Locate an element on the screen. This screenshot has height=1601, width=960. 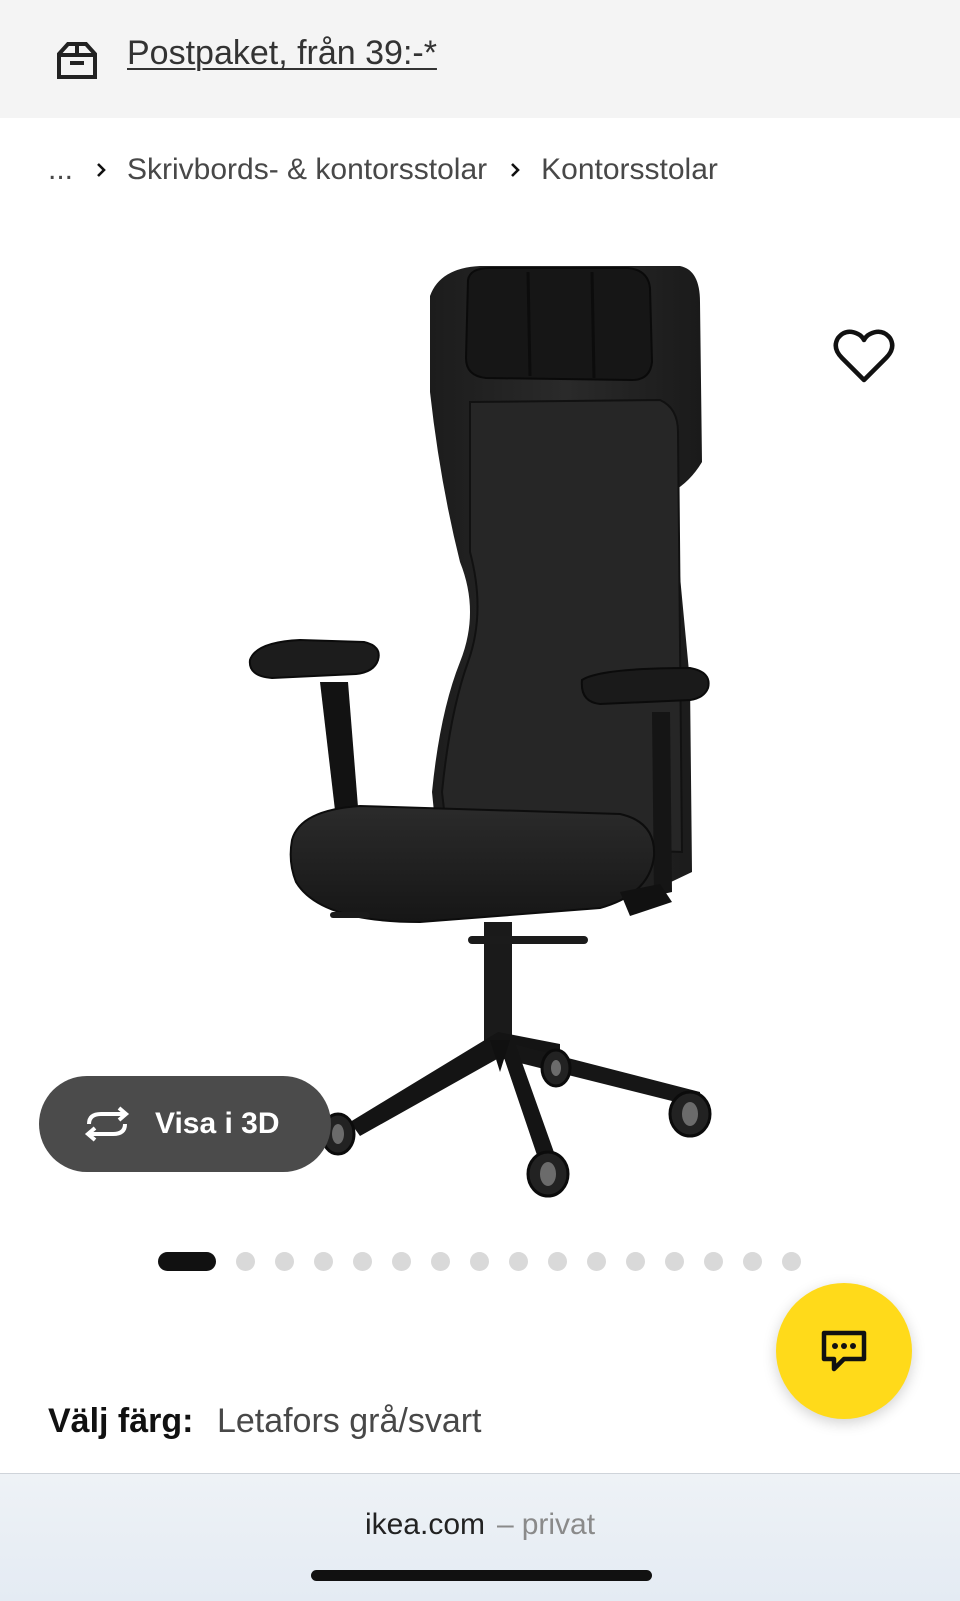
shipping-link: Postpaket, från 39:-* is located at coordinates (282, 53).